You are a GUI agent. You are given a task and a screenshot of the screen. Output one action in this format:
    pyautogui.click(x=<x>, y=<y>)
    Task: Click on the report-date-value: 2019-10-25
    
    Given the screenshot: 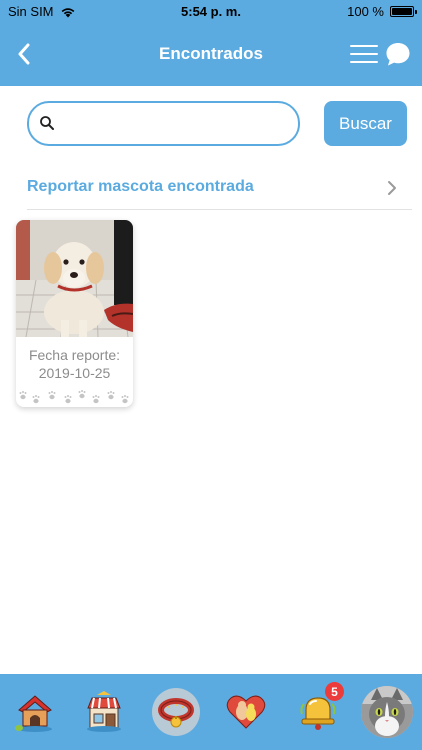 What is the action you would take?
    pyautogui.click(x=74, y=373)
    